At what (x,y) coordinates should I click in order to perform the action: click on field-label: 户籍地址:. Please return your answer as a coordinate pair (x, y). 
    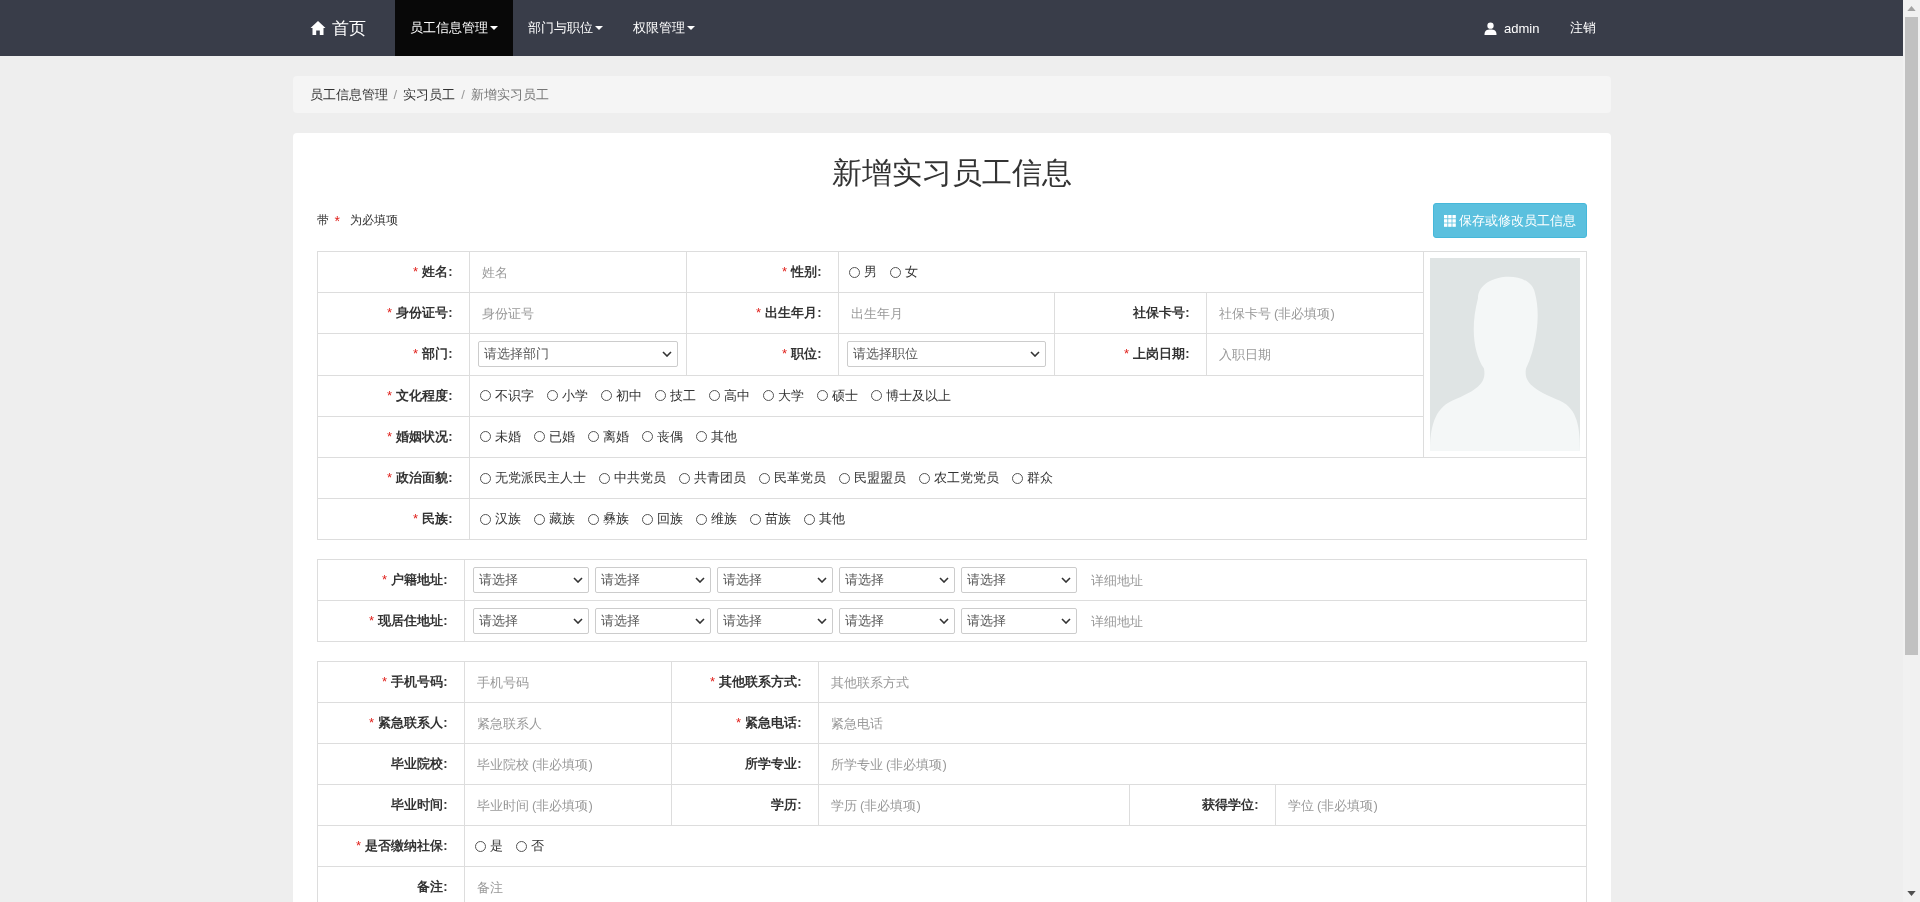
    Looking at the image, I should click on (419, 579).